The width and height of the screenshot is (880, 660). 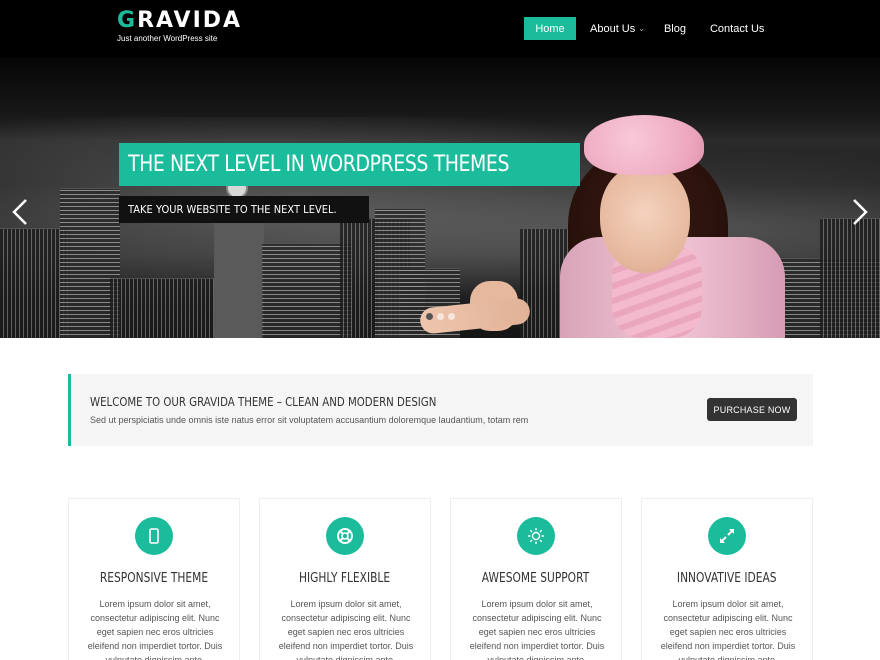 What do you see at coordinates (727, 536) in the screenshot?
I see `expand-arrows-icon` at bounding box center [727, 536].